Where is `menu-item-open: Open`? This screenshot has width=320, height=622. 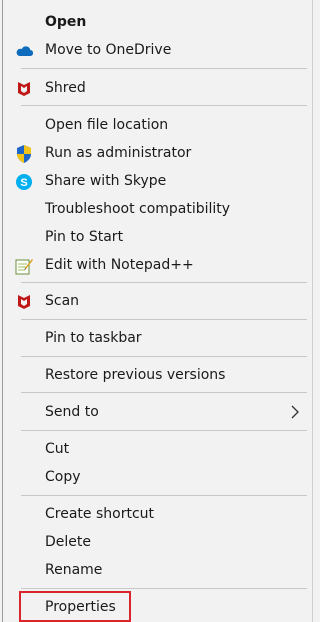
menu-item-open: Open is located at coordinates (157, 22).